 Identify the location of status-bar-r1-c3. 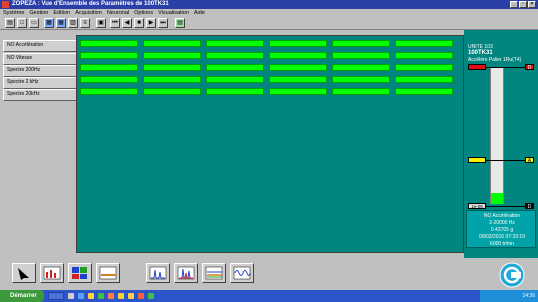
(235, 43).